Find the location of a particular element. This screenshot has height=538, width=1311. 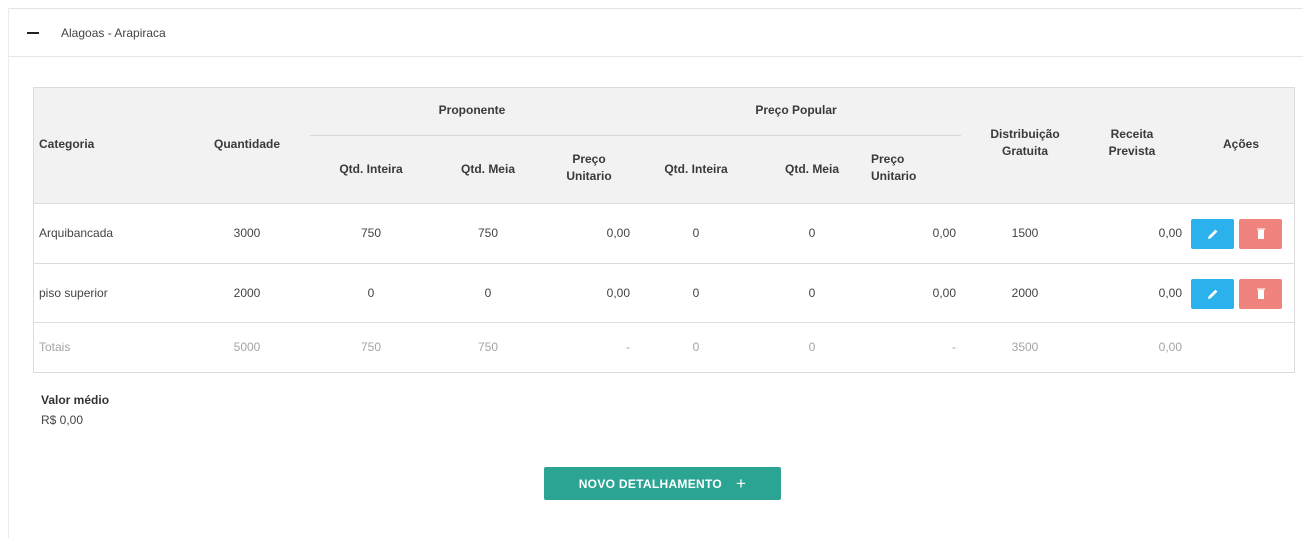

cell-prop-meia: 0 is located at coordinates (488, 293).